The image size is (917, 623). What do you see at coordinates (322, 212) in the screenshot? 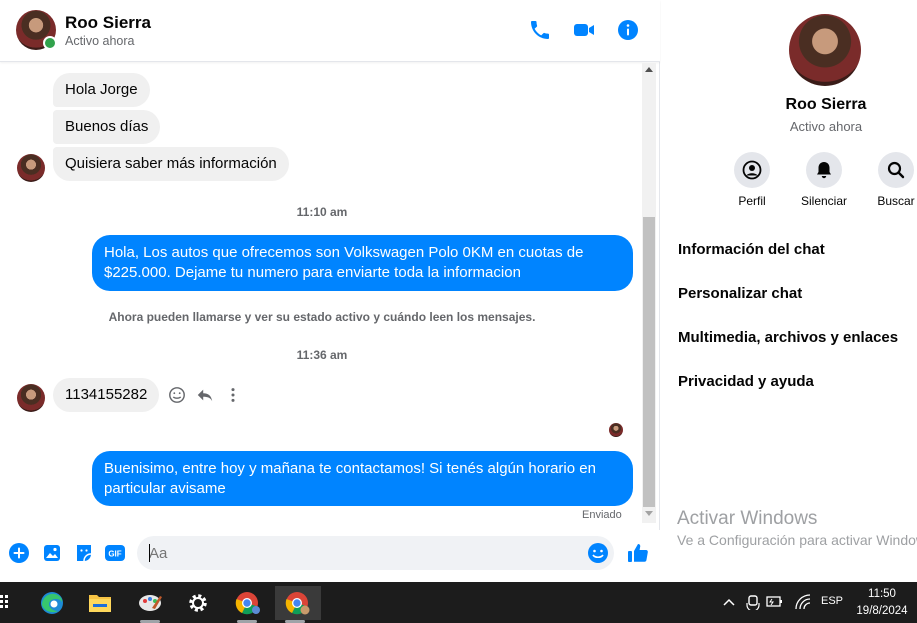
I see `timestamp: 11:10 am` at bounding box center [322, 212].